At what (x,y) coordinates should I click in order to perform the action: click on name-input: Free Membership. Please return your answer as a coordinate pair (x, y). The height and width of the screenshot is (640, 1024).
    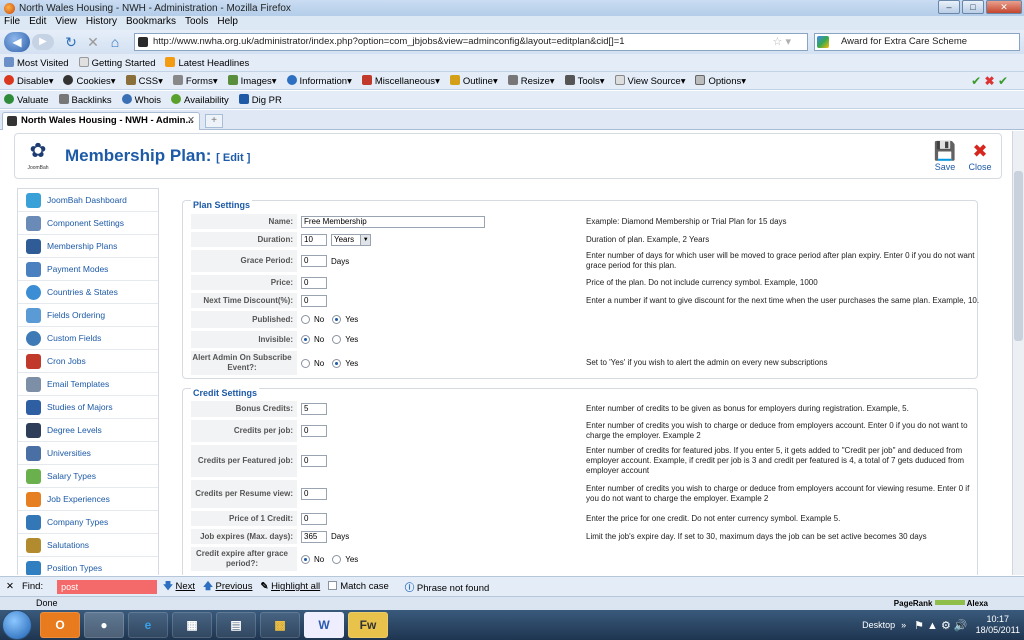
    Looking at the image, I should click on (393, 221).